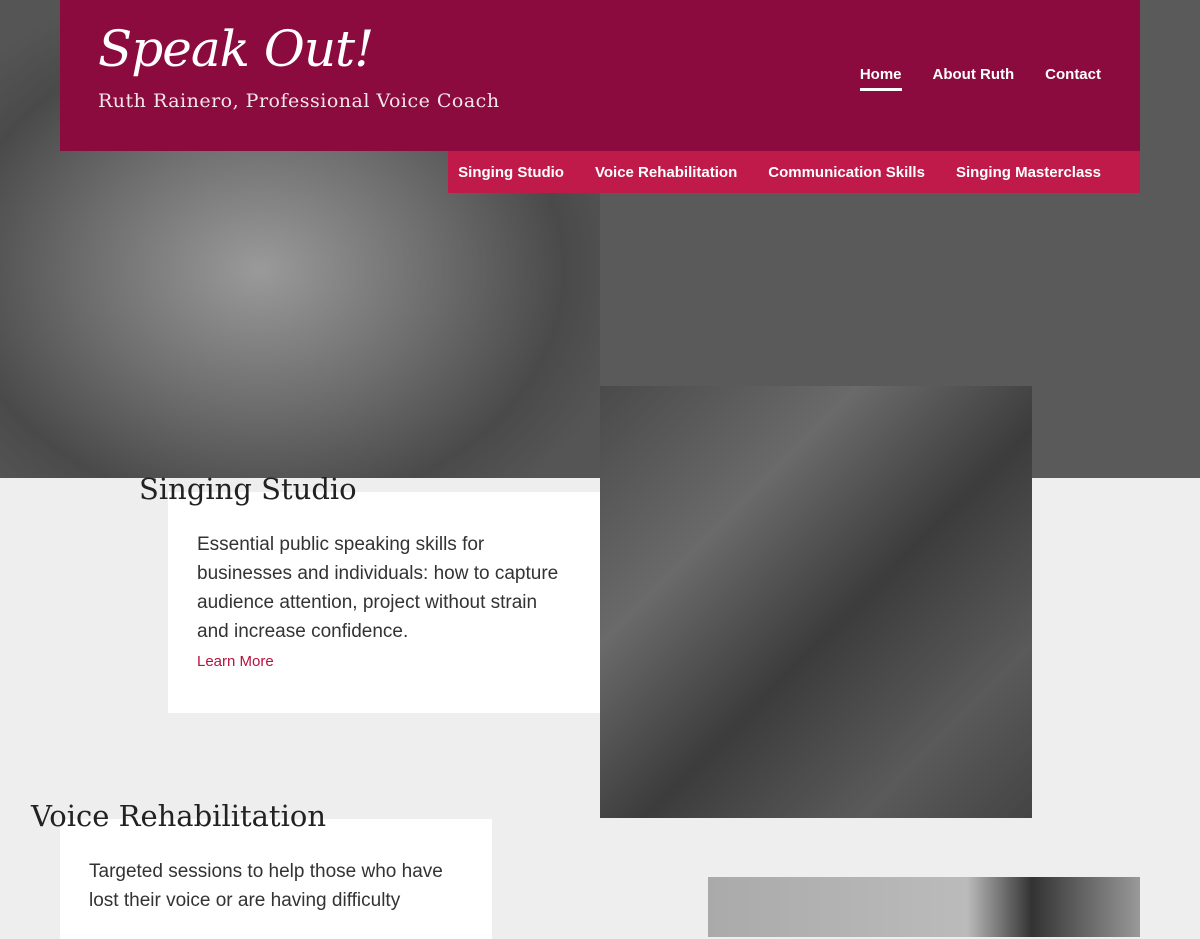 This screenshot has height=939, width=1200. What do you see at coordinates (1073, 78) in the screenshot?
I see `nav-contact: Contact` at bounding box center [1073, 78].